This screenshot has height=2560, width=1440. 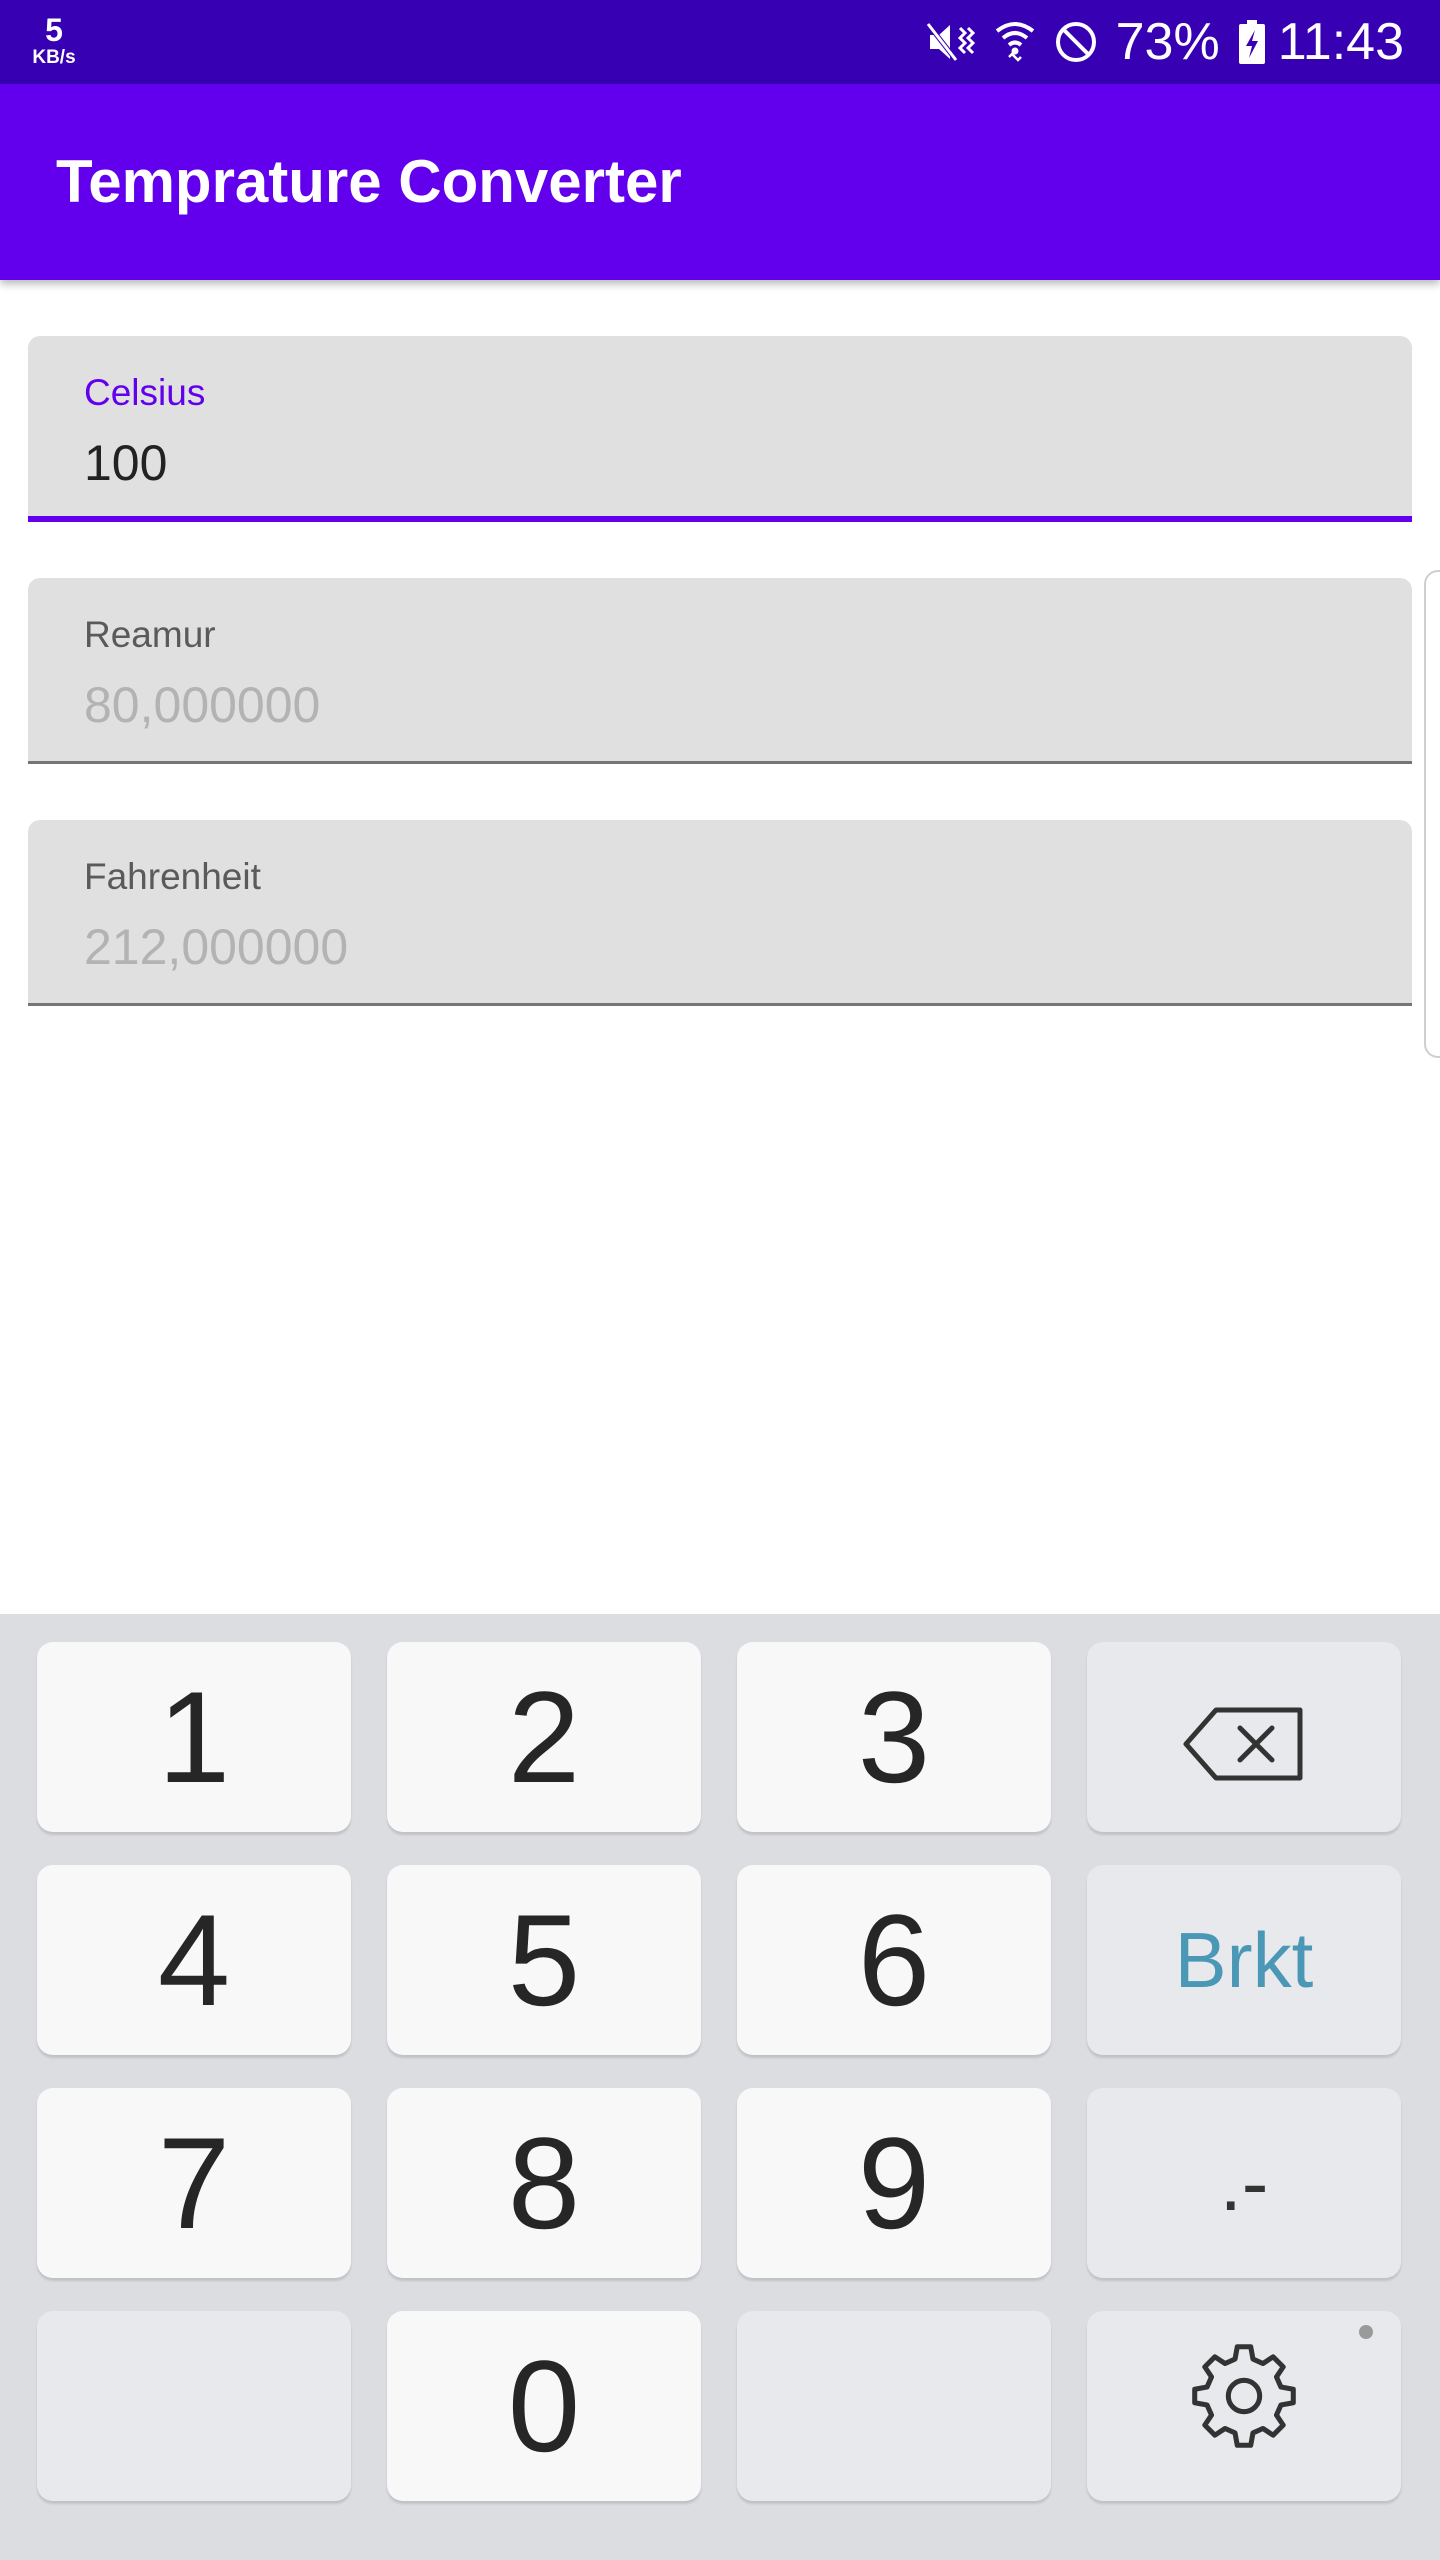 I want to click on bracket-key-label: Brkt, so click(x=1244, y=1960).